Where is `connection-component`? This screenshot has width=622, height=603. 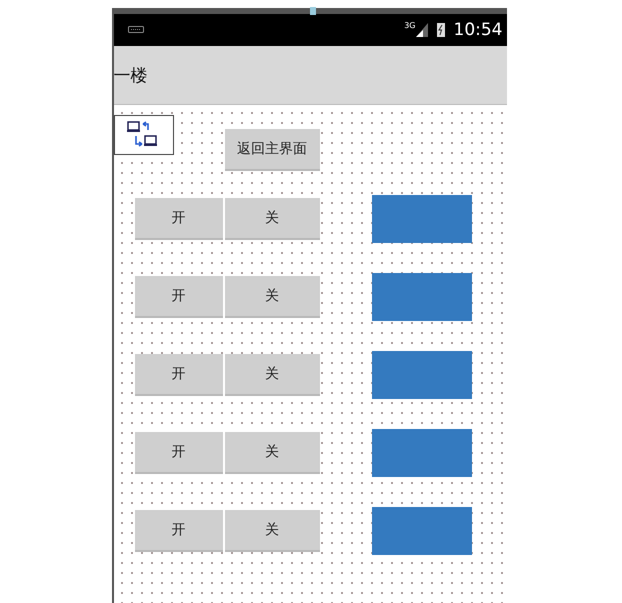
connection-component is located at coordinates (144, 135).